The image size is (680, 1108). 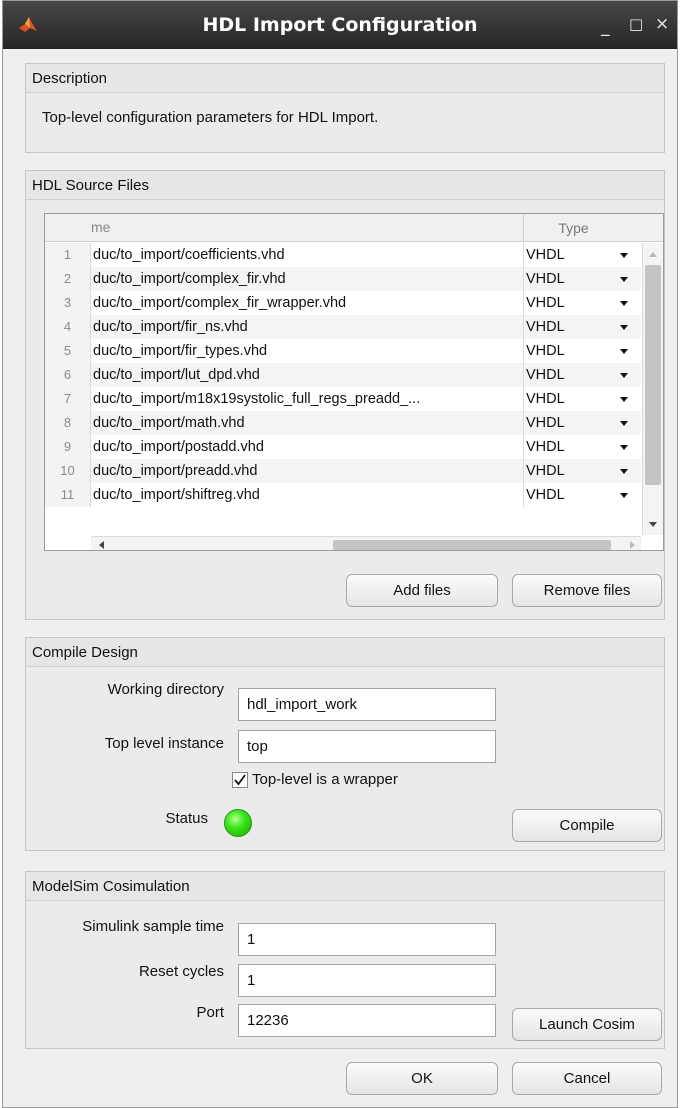 What do you see at coordinates (632, 545) in the screenshot?
I see `scroll-right-icon` at bounding box center [632, 545].